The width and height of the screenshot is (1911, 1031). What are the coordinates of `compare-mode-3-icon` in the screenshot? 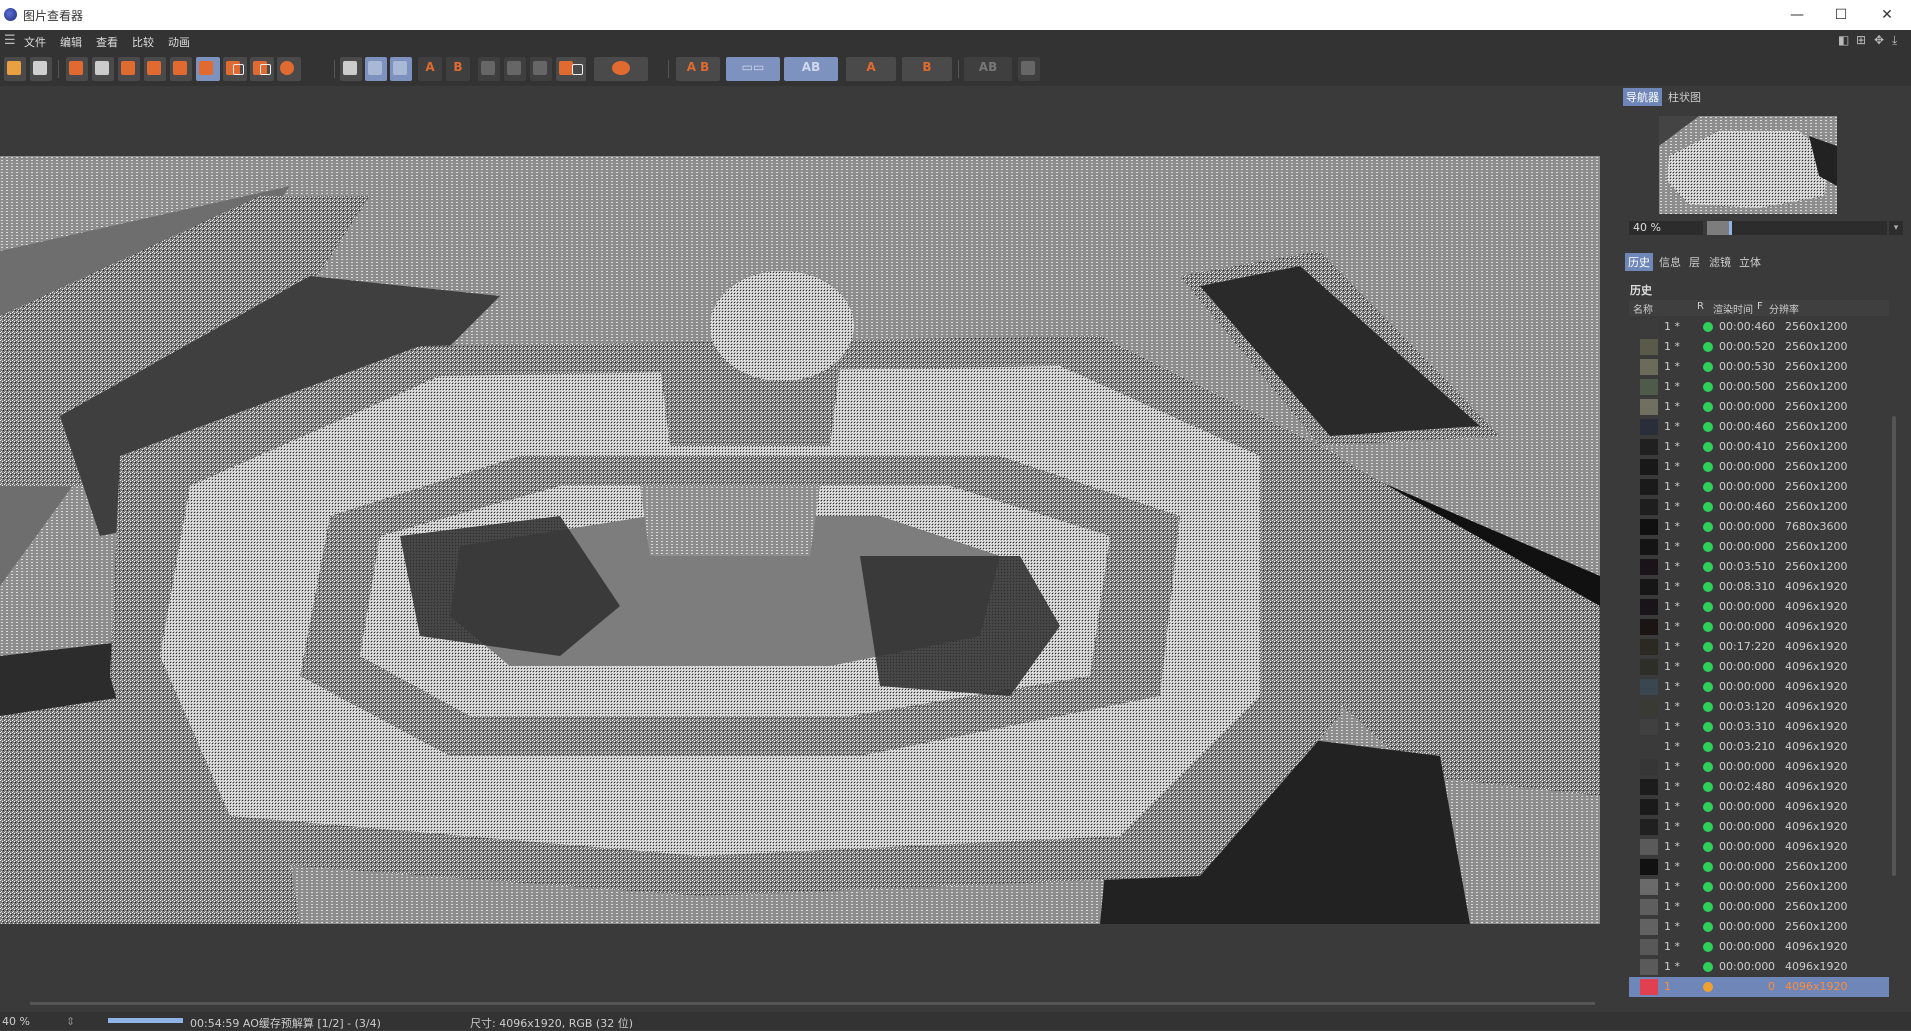 It's located at (541, 69).